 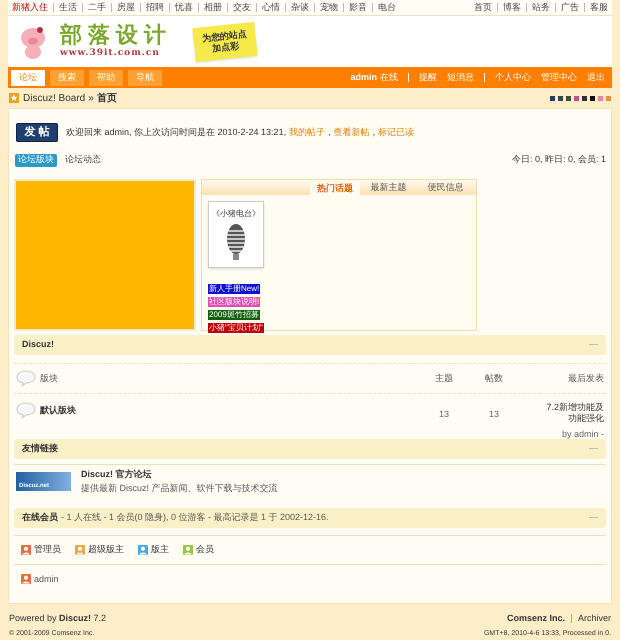 I want to click on last-post-author: by admin -, so click(x=583, y=434).